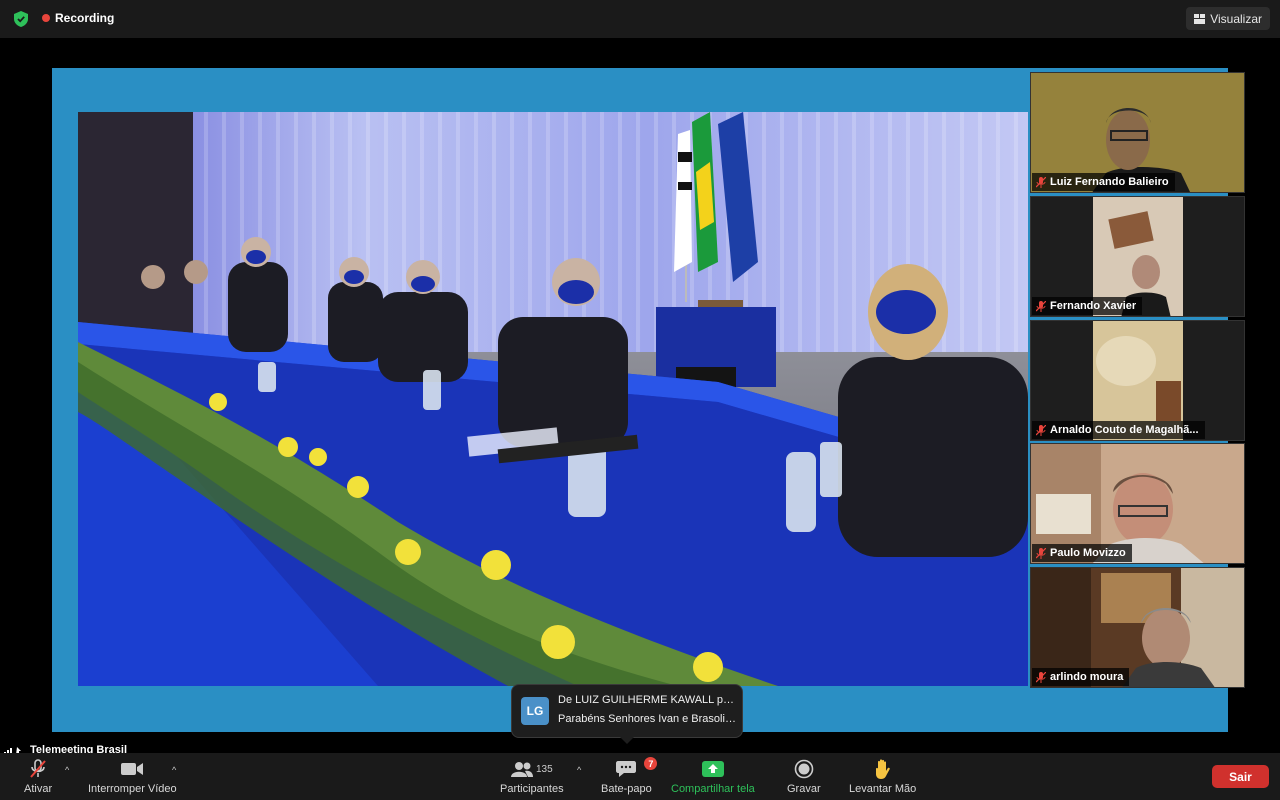  What do you see at coordinates (1088, 553) in the screenshot?
I see `participant-name: Paulo Movizzo` at bounding box center [1088, 553].